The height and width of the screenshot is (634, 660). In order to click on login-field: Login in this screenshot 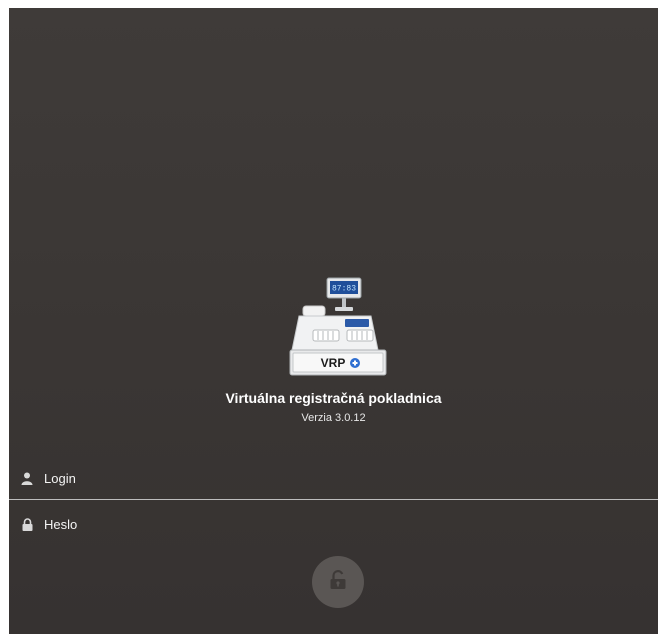, I will do `click(333, 478)`.